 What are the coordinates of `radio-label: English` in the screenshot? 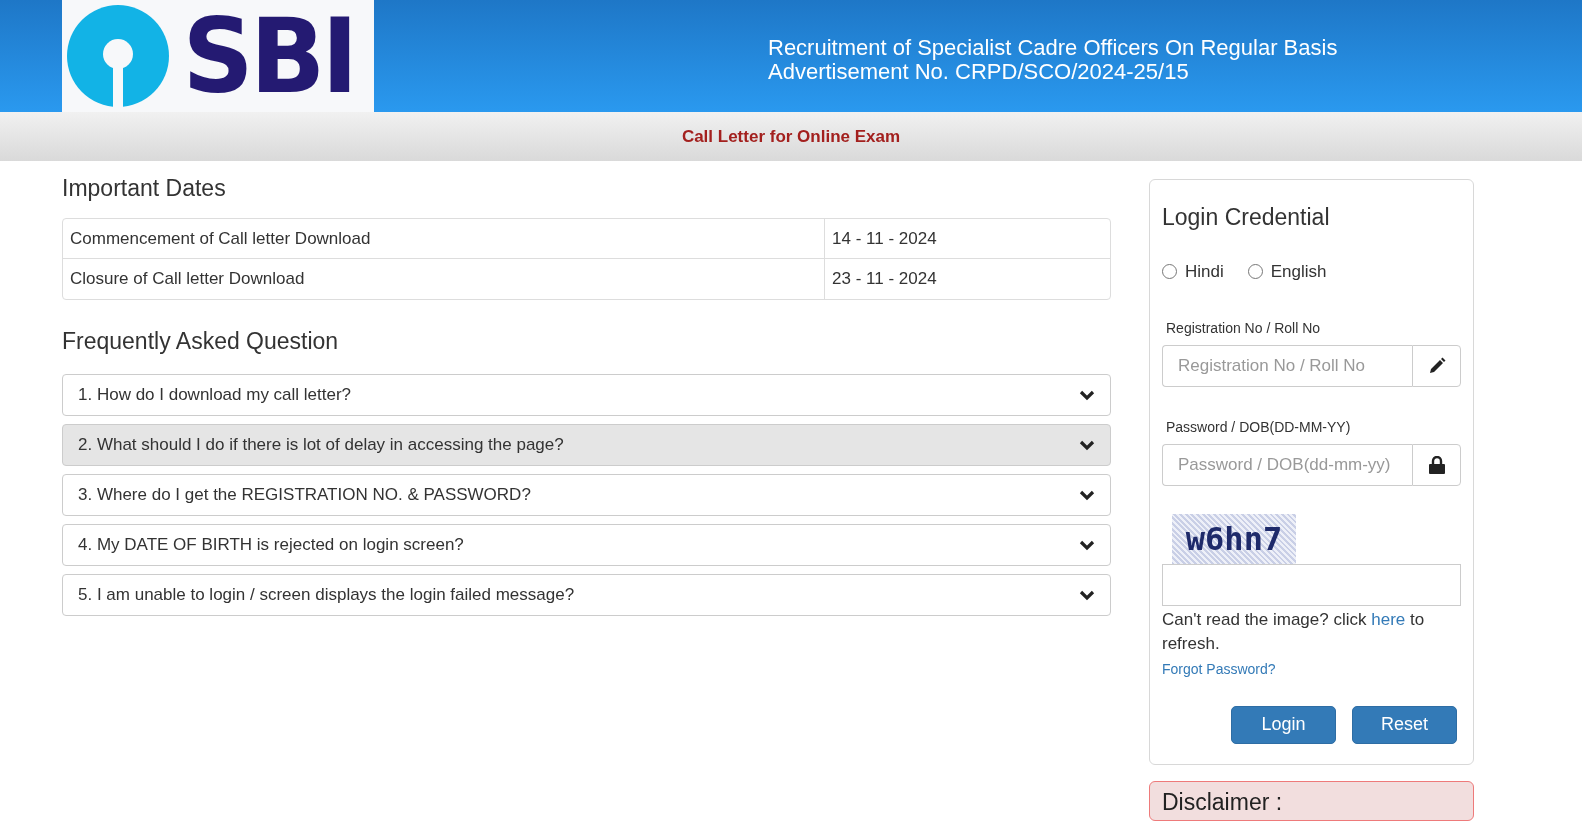 It's located at (1298, 271).